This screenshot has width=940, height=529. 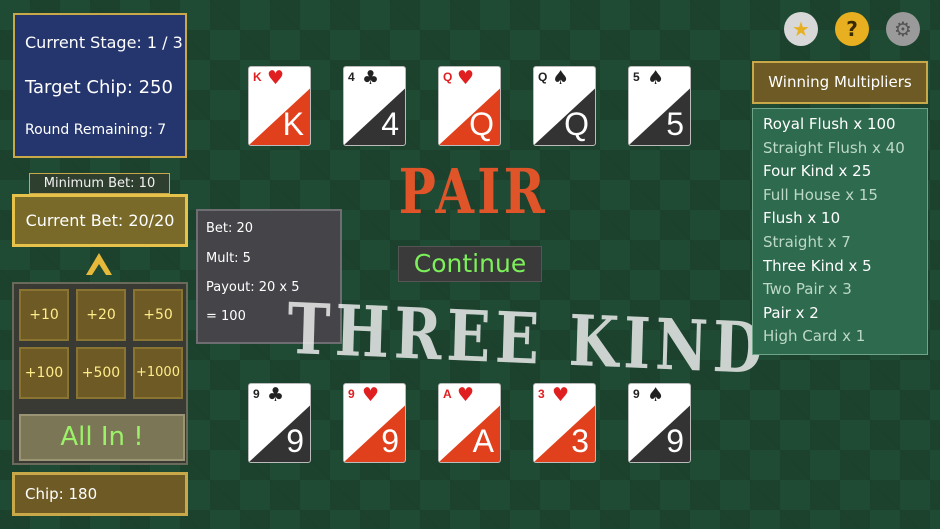 I want to click on card-rank-corner: A, so click(x=447, y=394).